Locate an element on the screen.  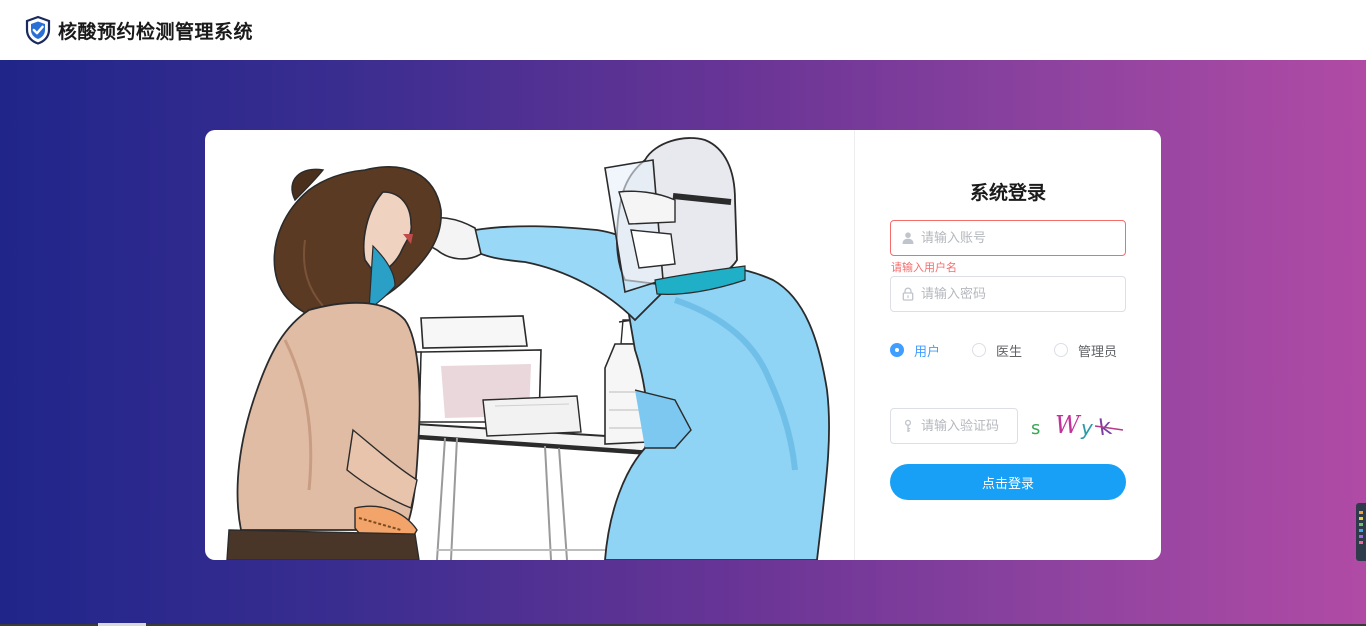
top-header: 核酸预约检测管理系统 is located at coordinates (683, 30).